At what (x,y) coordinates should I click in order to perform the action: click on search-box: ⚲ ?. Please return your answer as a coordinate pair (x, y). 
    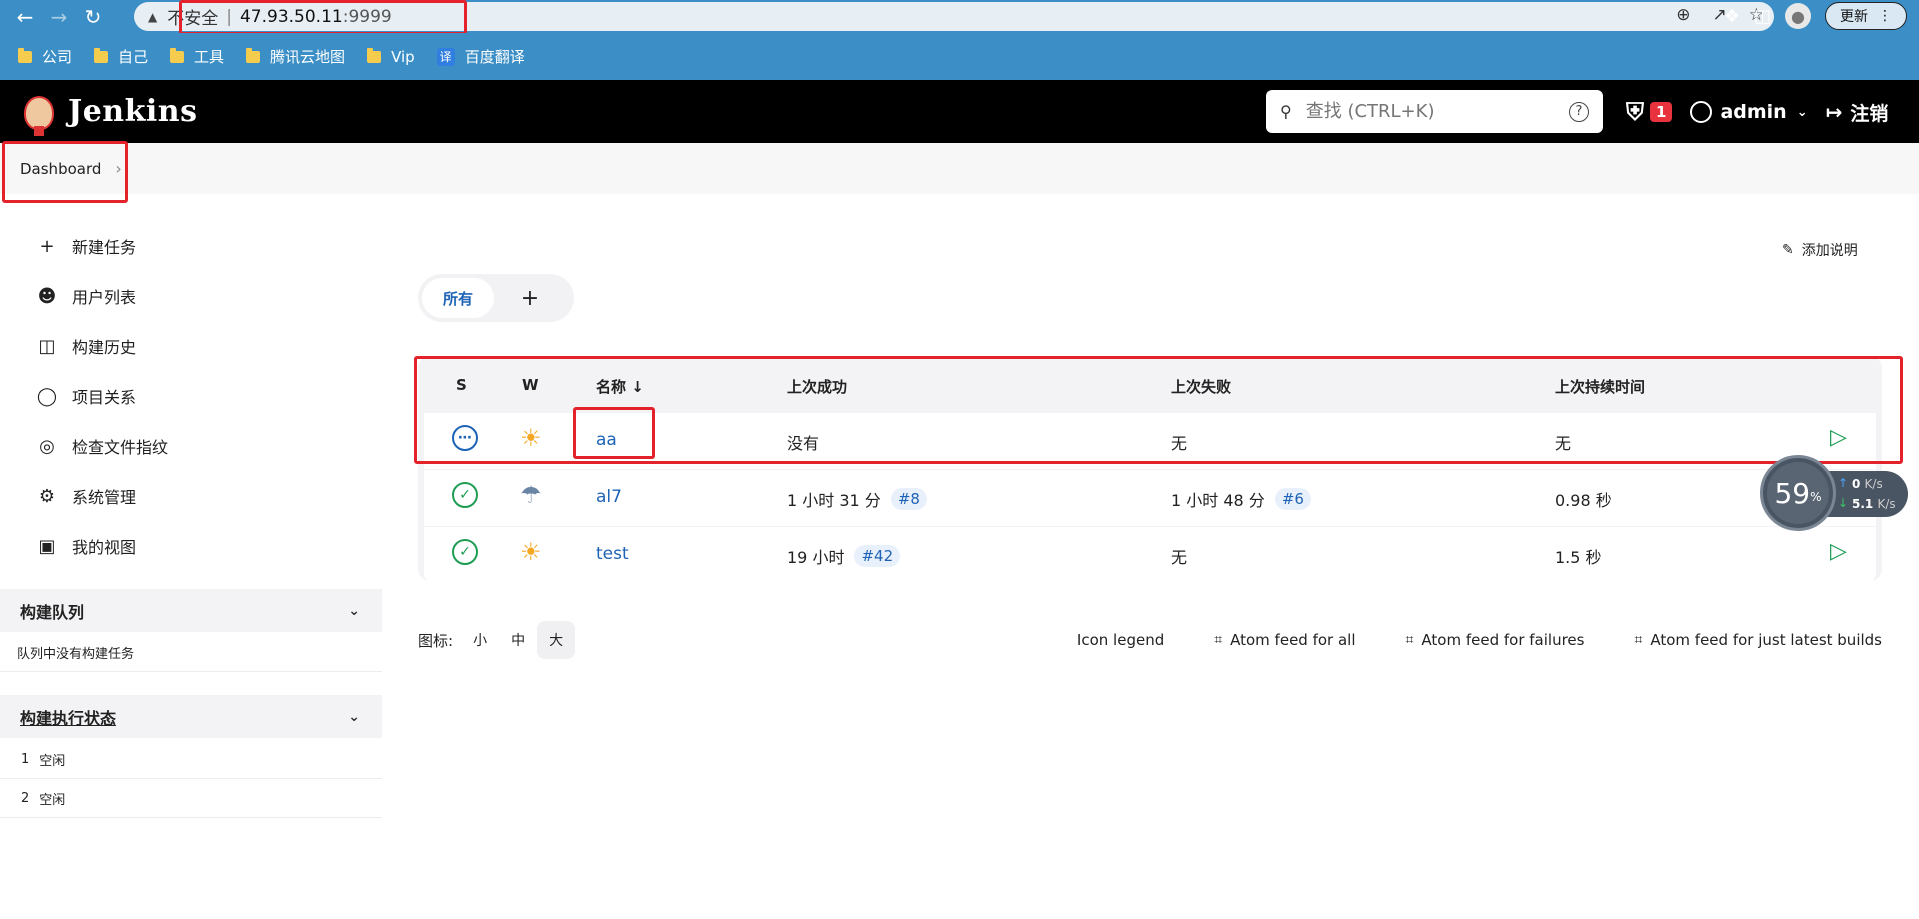
    Looking at the image, I should click on (1434, 111).